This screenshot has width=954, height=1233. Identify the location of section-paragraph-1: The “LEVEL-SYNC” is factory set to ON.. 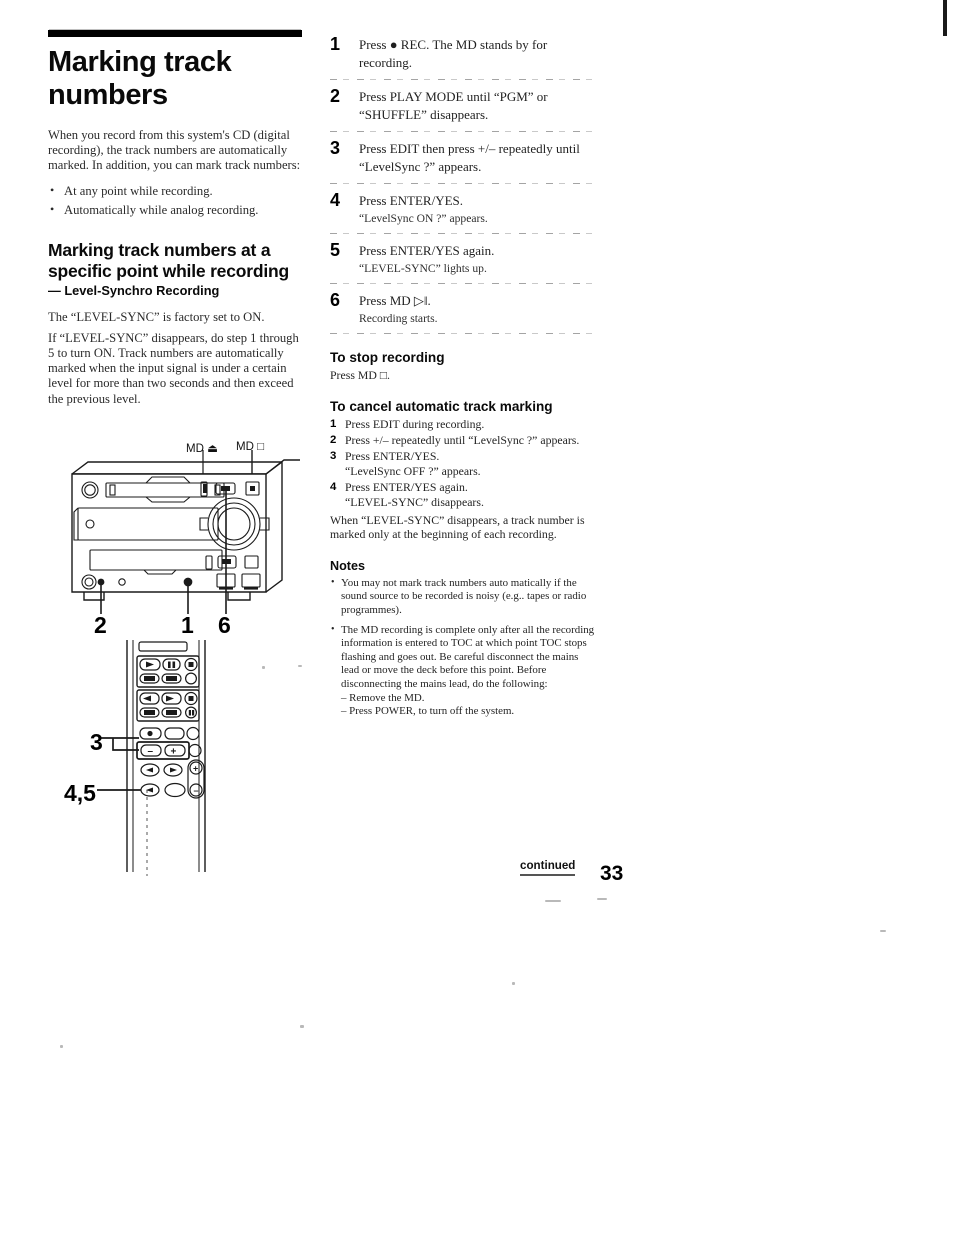
(156, 316).